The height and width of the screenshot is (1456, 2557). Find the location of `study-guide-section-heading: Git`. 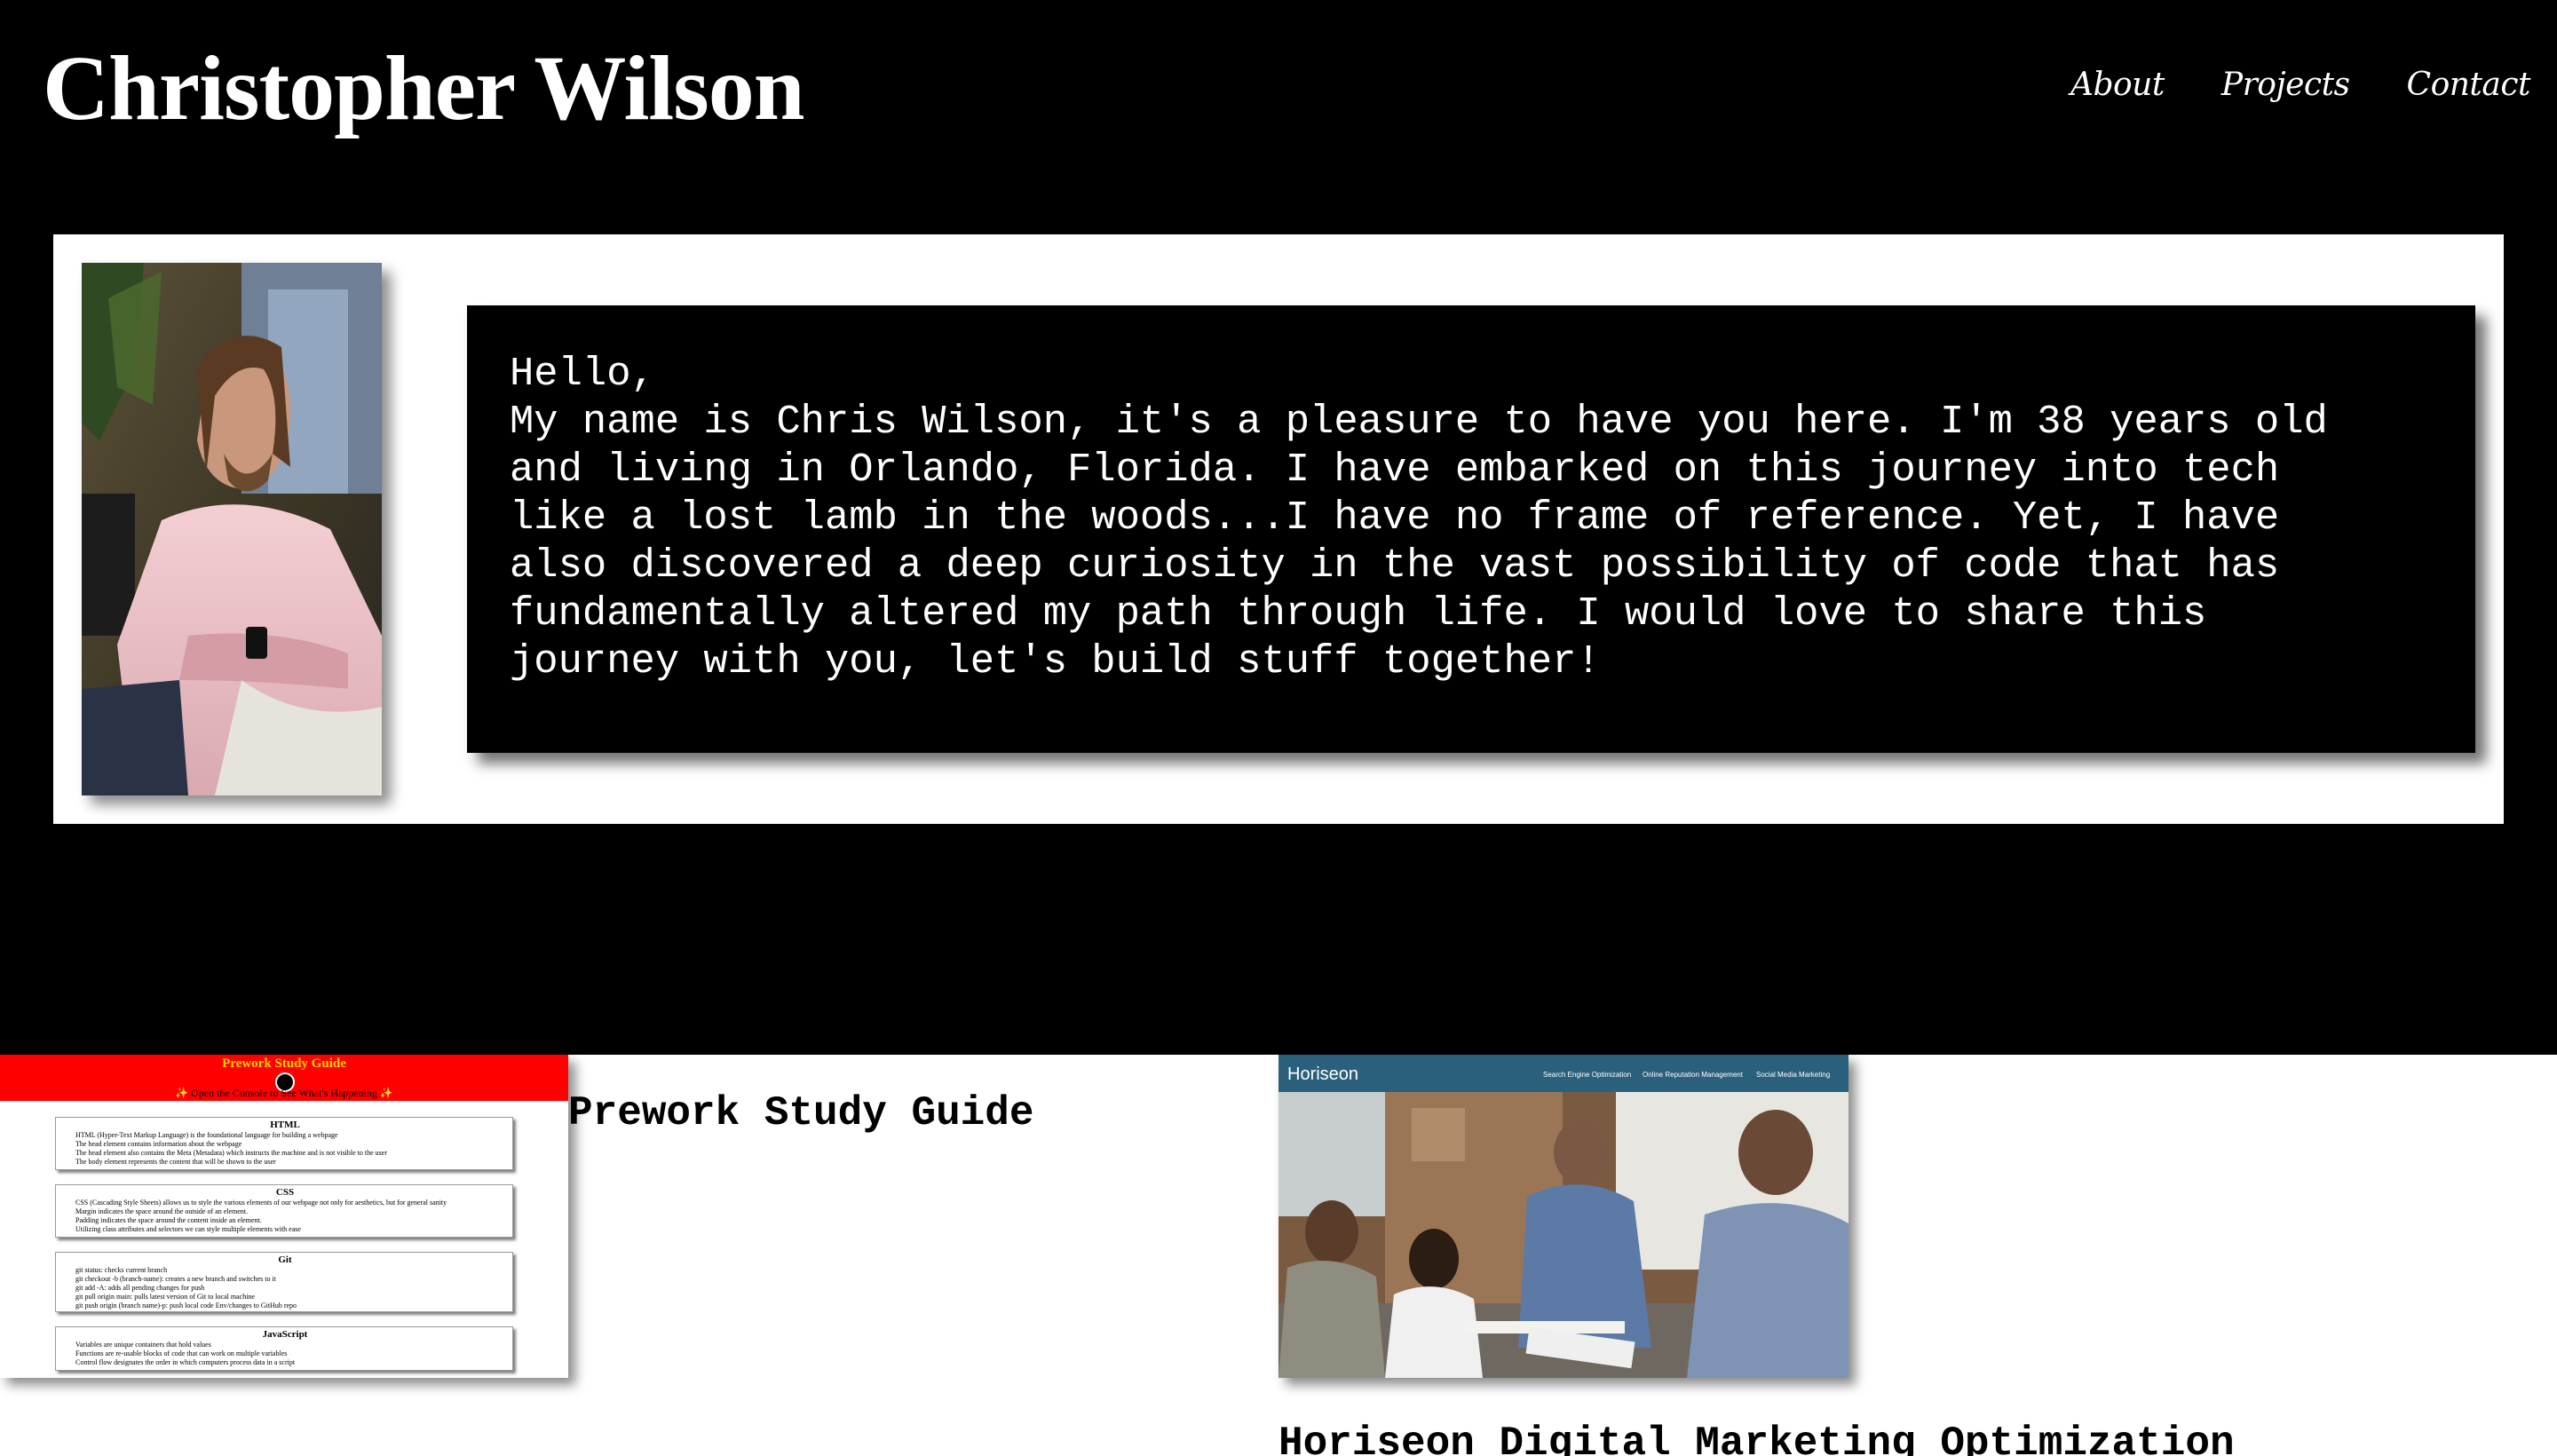

study-guide-section-heading: Git is located at coordinates (285, 1259).